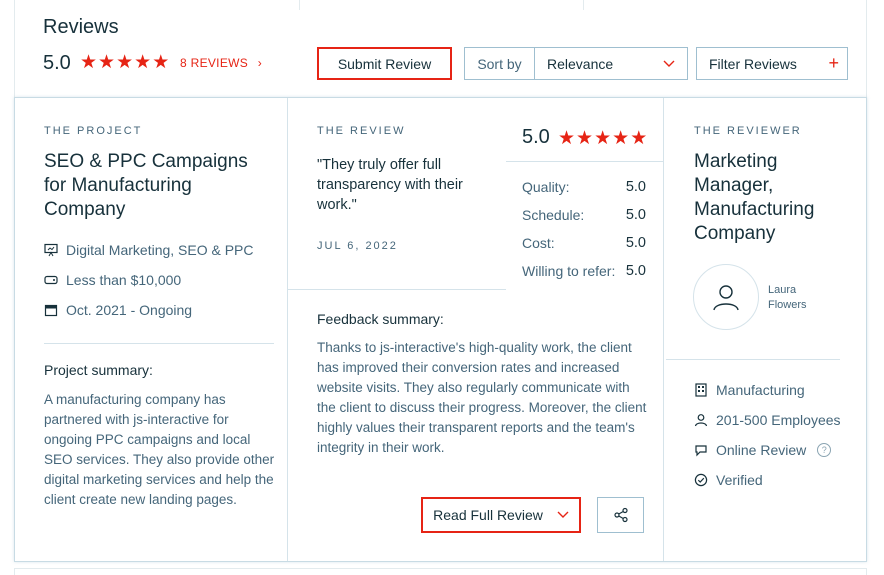 Image resolution: width=884 pixels, height=575 pixels. I want to click on reviewer-status-text: Verified, so click(739, 480).